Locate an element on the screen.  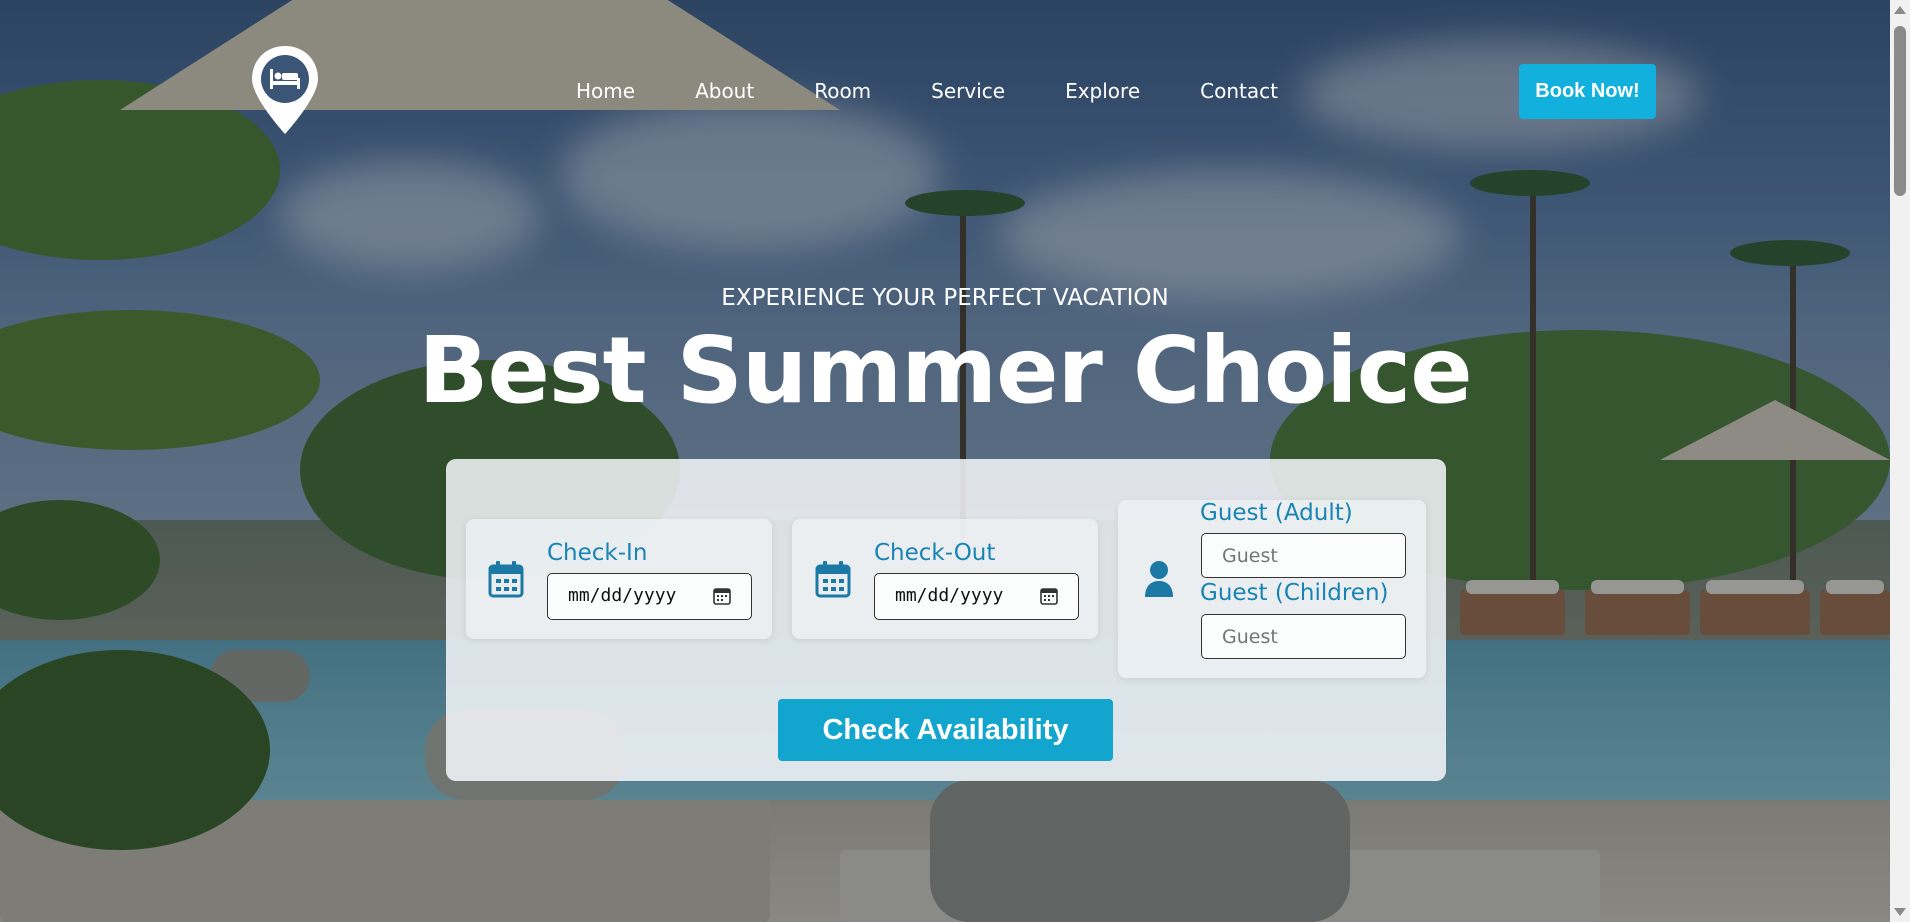
book-now-button: Book Now! is located at coordinates (1587, 91).